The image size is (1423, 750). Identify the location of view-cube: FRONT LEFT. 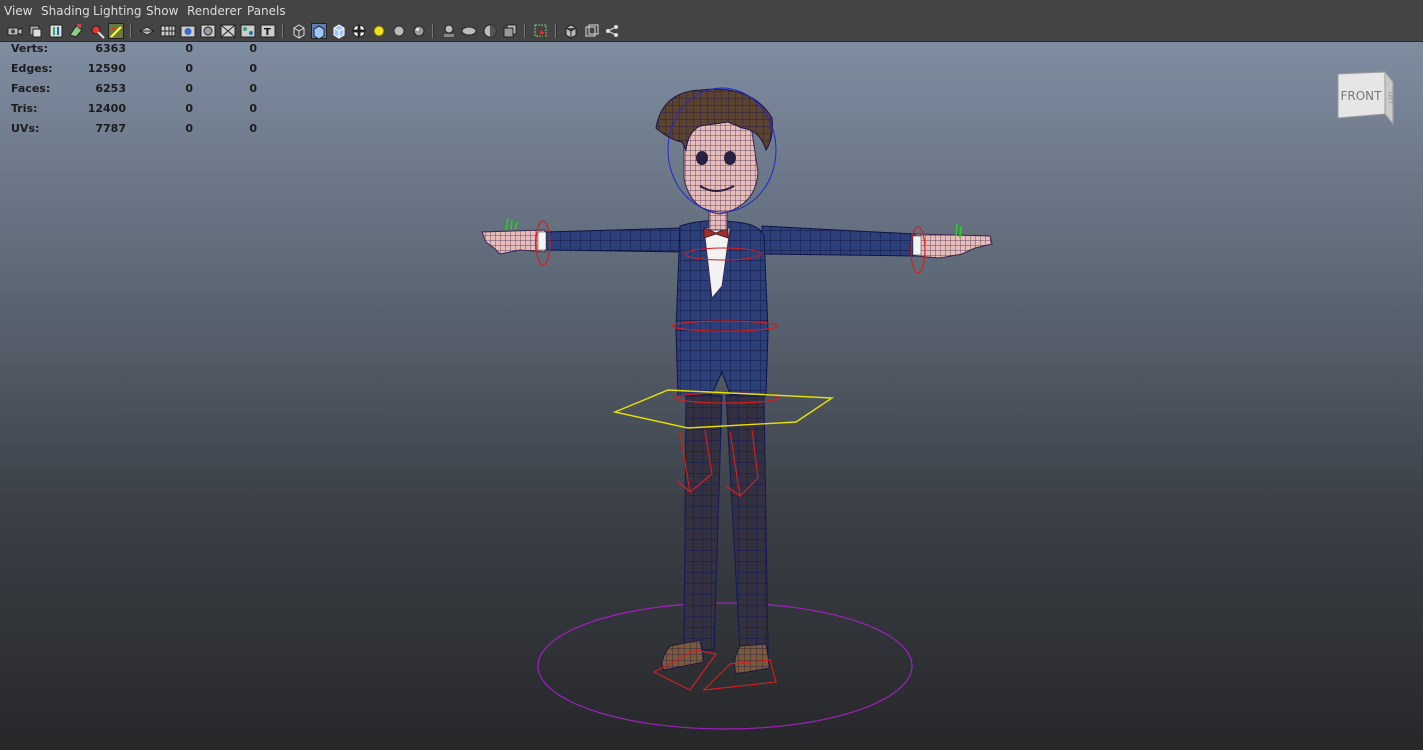
(1365, 99).